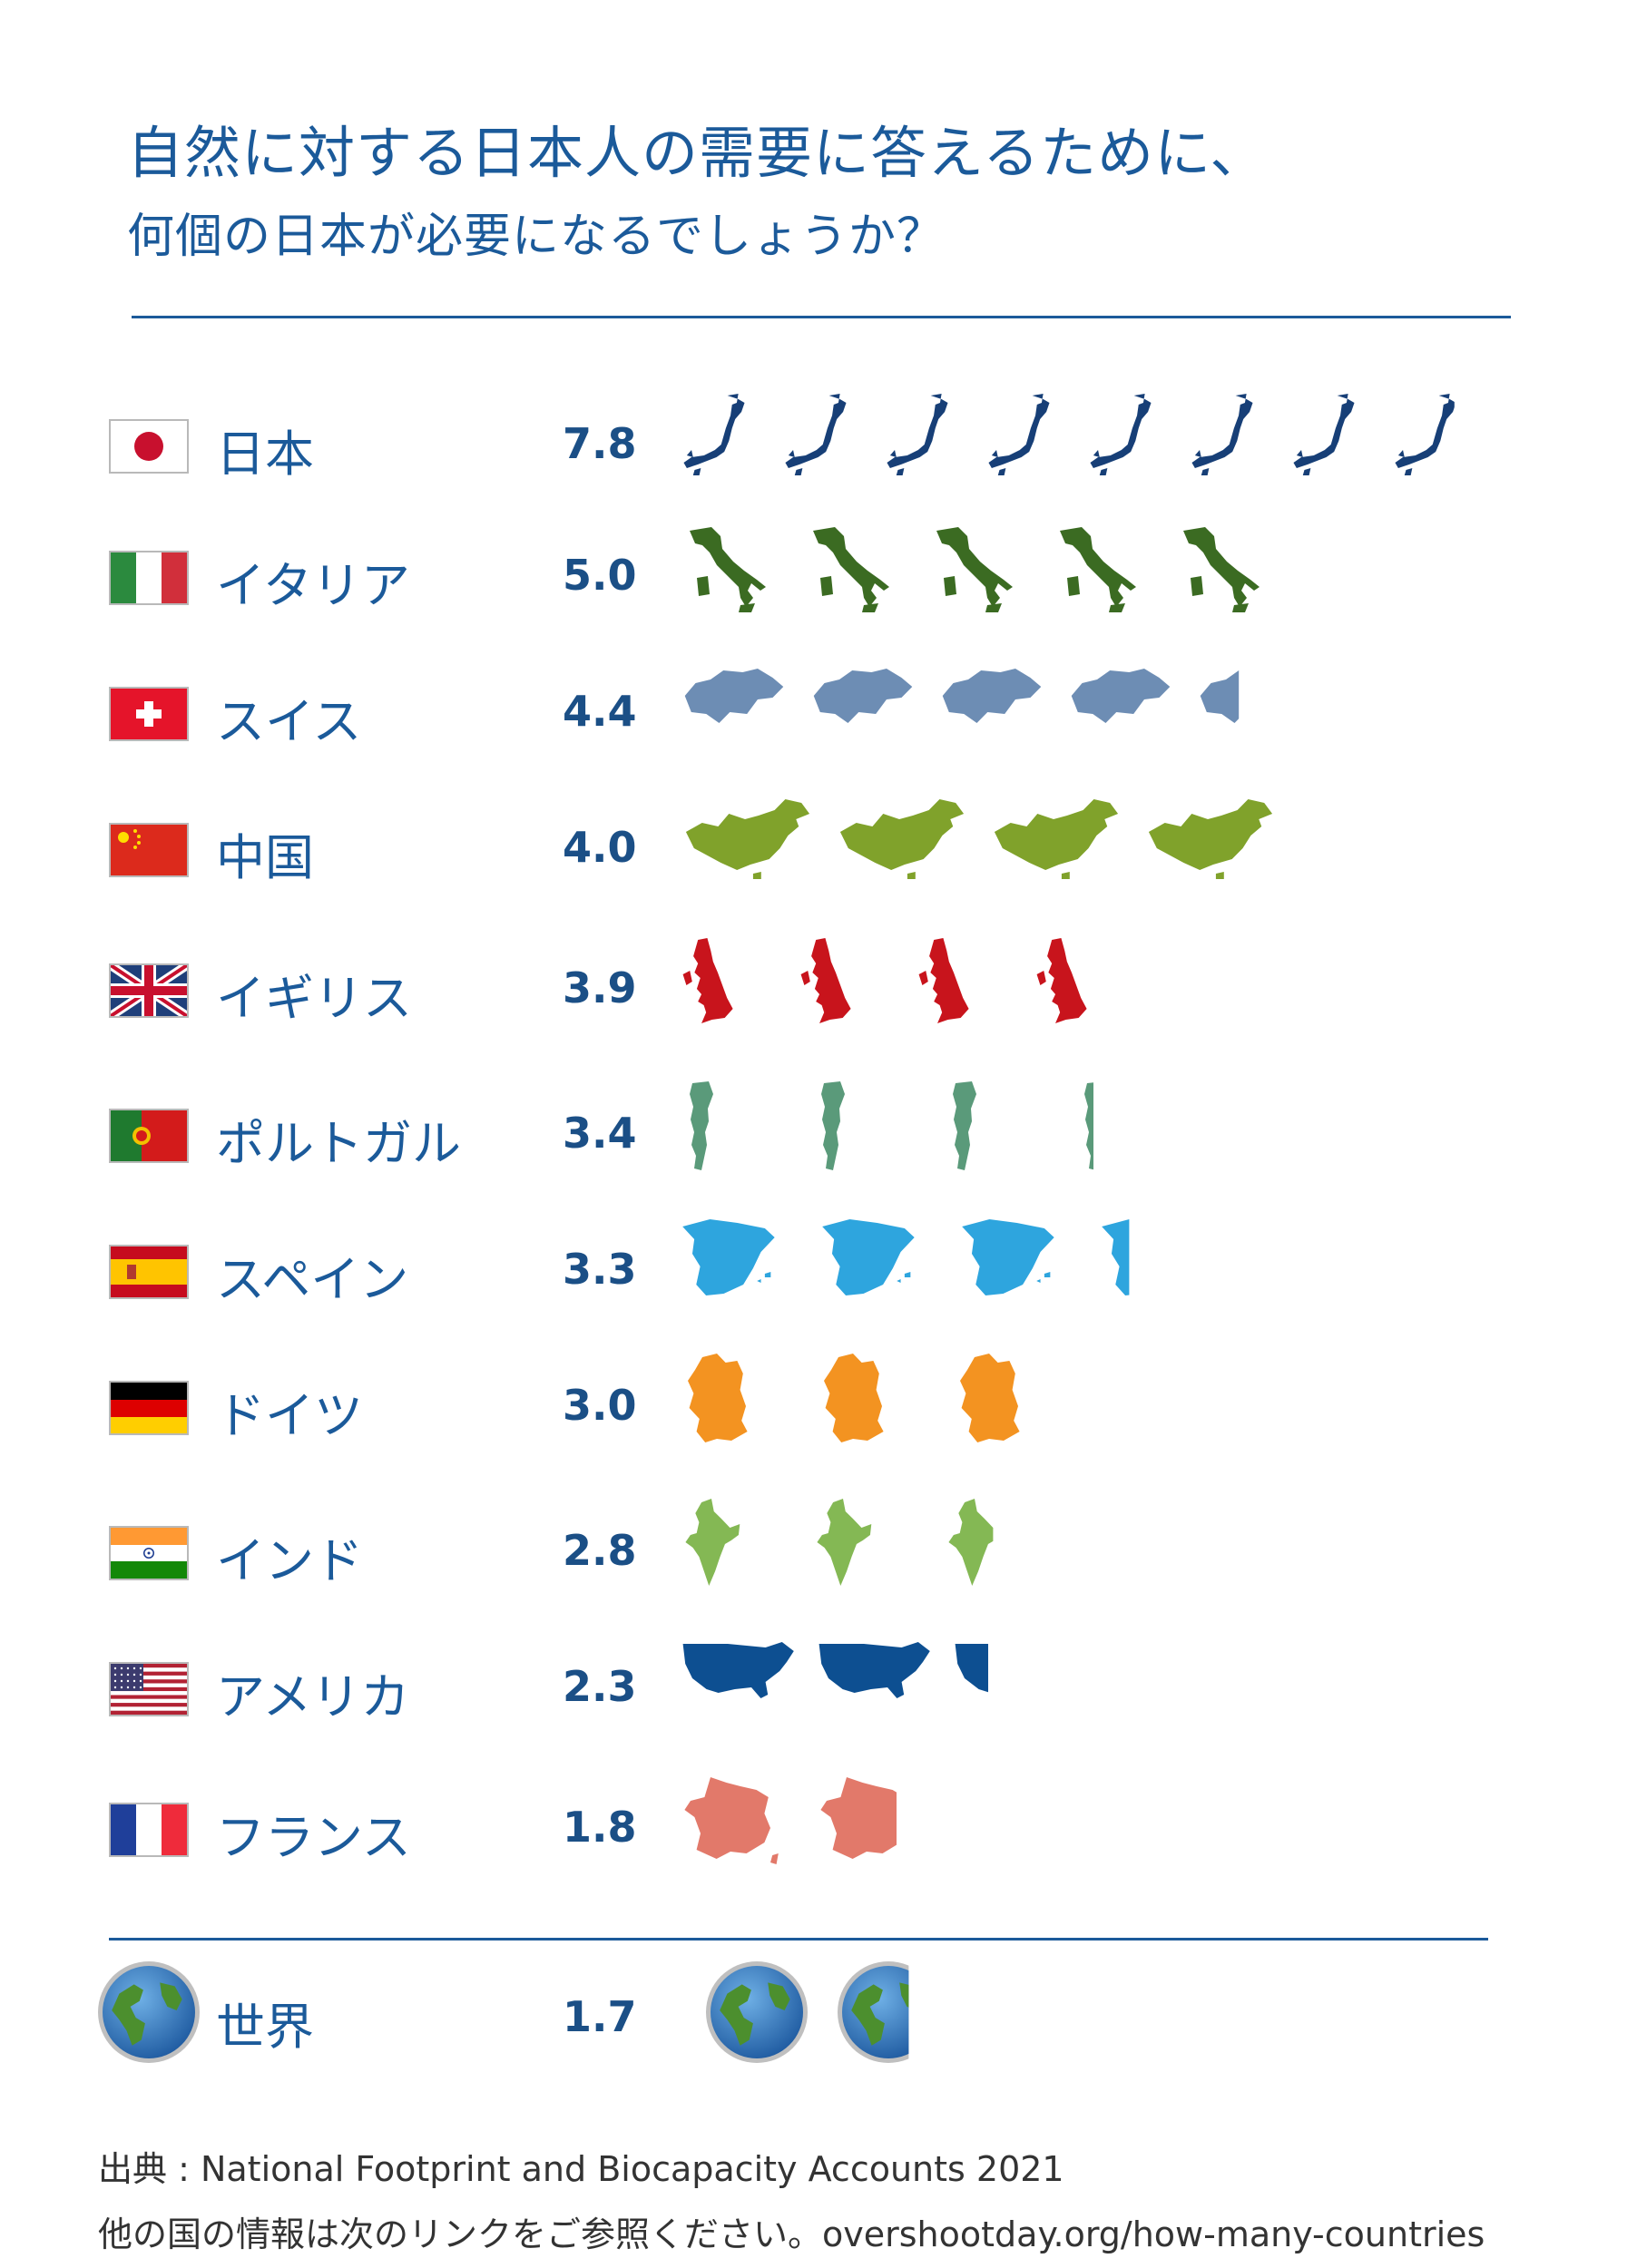 This screenshot has width=1637, height=2268. Describe the element at coordinates (149, 1272) in the screenshot. I see `flag-spain-icon` at that location.